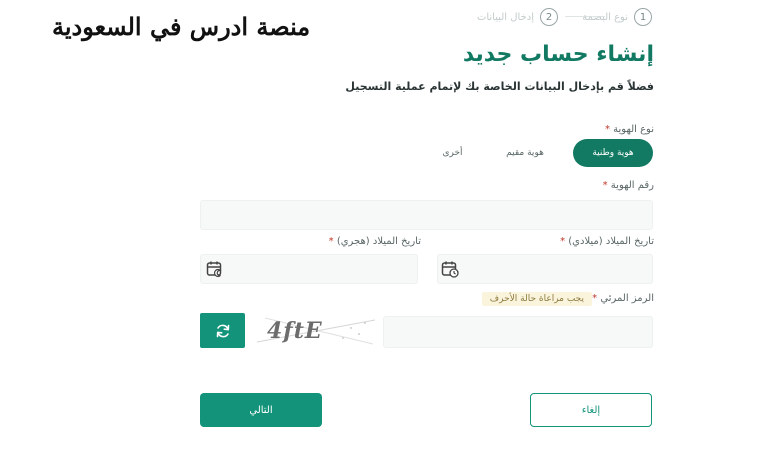 The height and width of the screenshot is (470, 780). I want to click on step-number: 1, so click(643, 17).